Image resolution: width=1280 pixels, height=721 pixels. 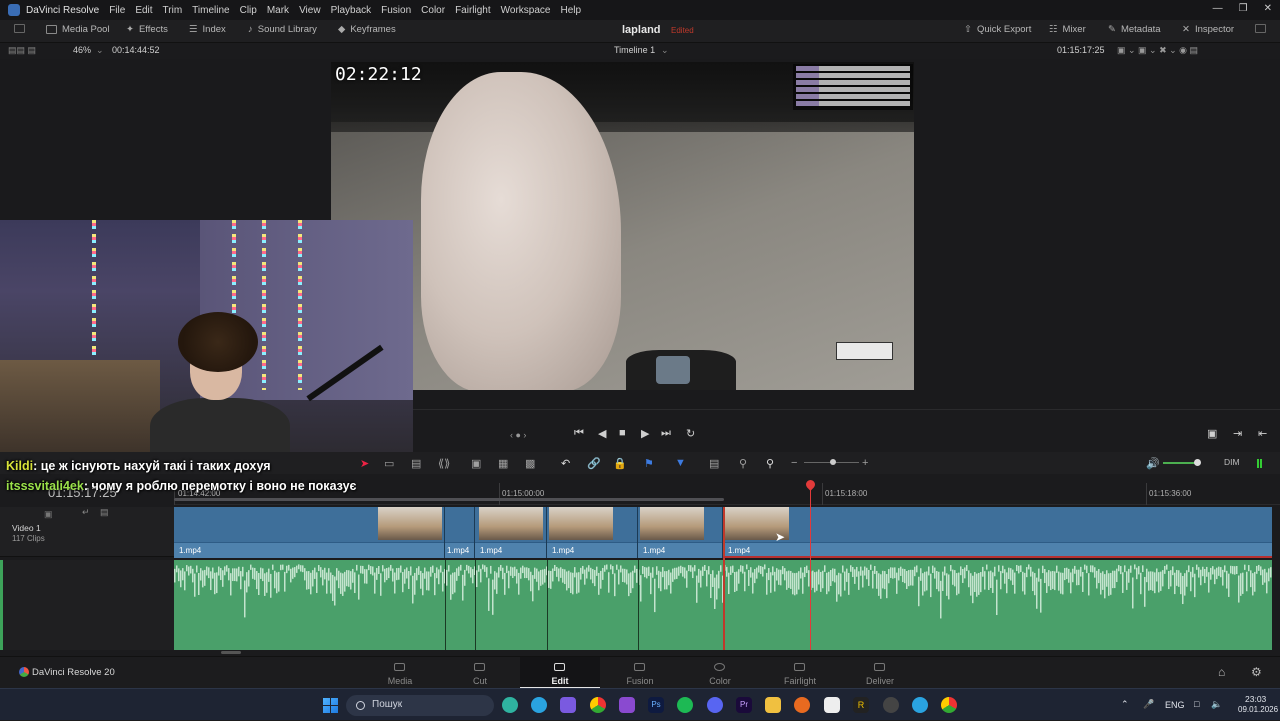 I want to click on linked-selection-icon: 🔗, so click(x=594, y=463).